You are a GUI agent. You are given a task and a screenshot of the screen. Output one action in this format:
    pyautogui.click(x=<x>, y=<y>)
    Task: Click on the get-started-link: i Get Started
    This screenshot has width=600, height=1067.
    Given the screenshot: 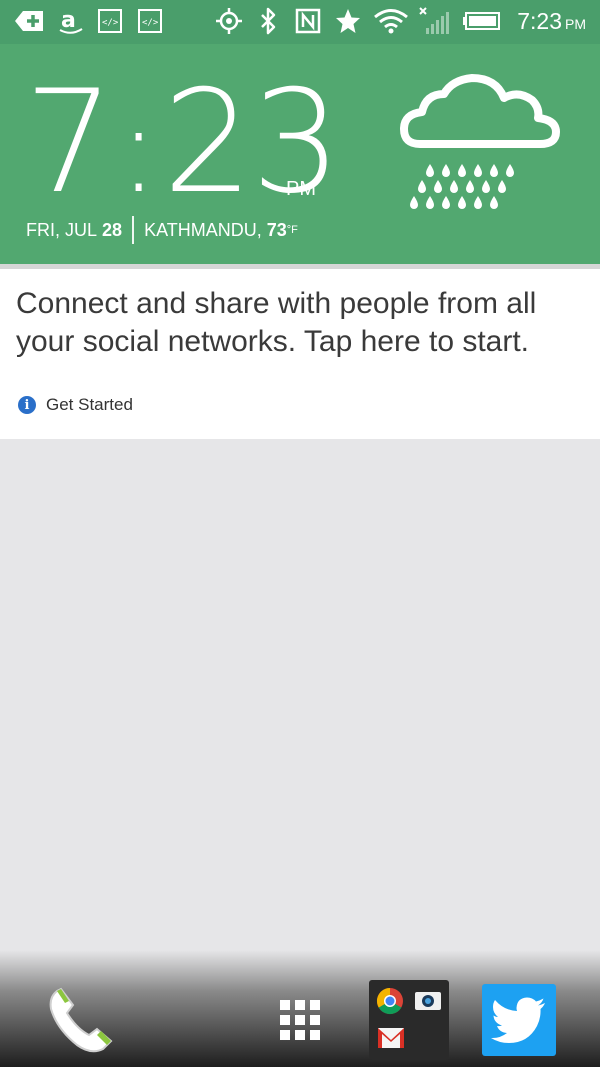 What is the action you would take?
    pyautogui.click(x=75, y=405)
    